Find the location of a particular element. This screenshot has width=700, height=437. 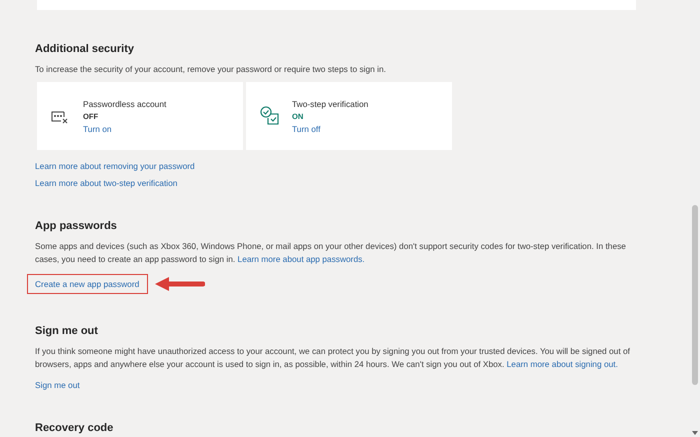

verification-check-icon is located at coordinates (270, 116).